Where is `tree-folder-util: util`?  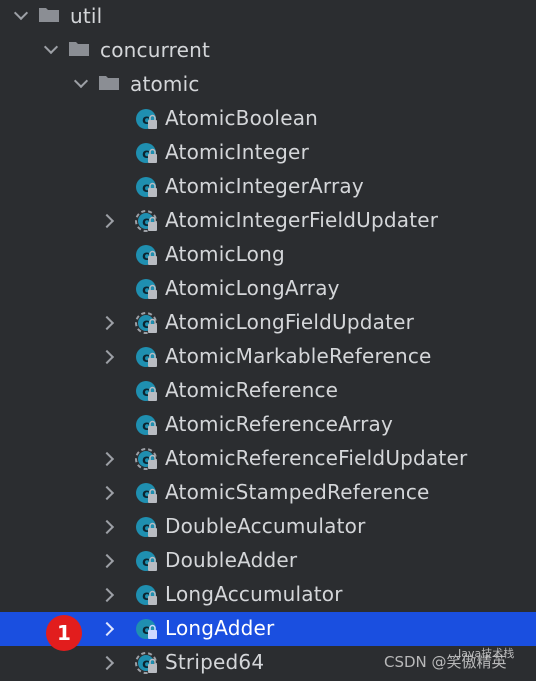 tree-folder-util: util is located at coordinates (268, 17).